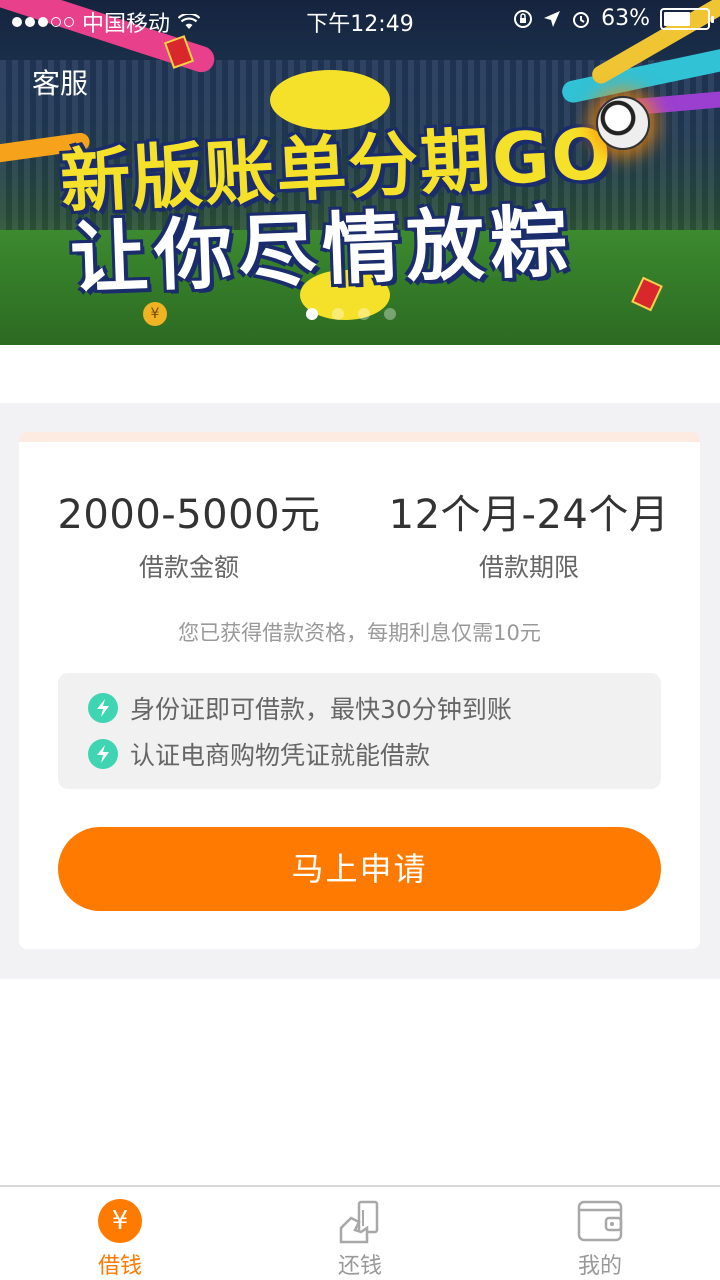 This screenshot has width=720, height=1280. I want to click on tab-mine: 我的, so click(600, 1233).